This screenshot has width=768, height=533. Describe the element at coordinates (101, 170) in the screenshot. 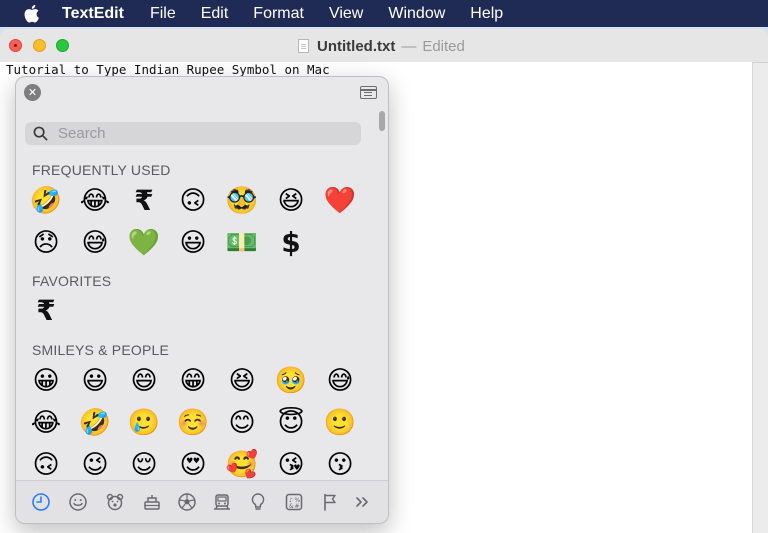

I see `section-title-frequently-used: FREQUENTLY USED` at that location.